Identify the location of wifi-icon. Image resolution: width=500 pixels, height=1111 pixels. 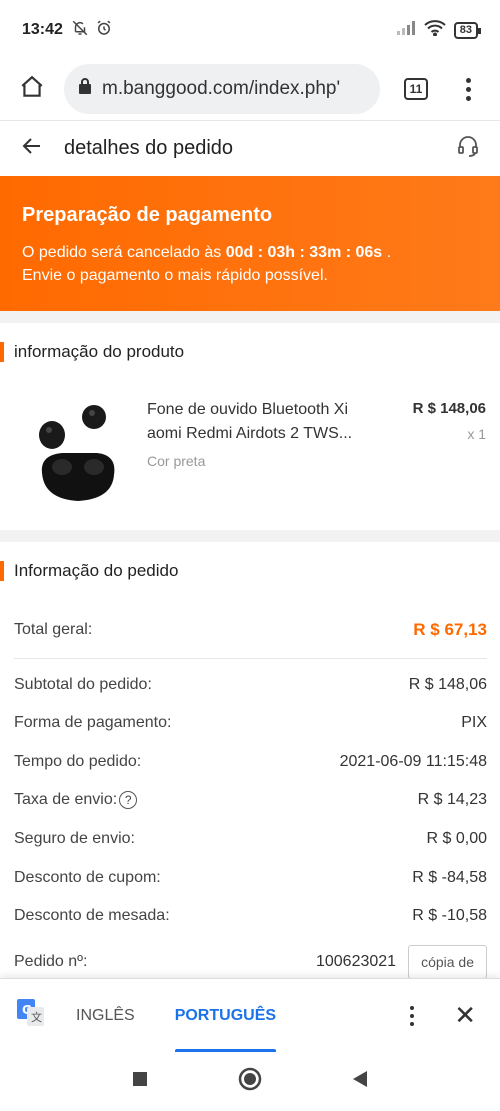
(435, 30).